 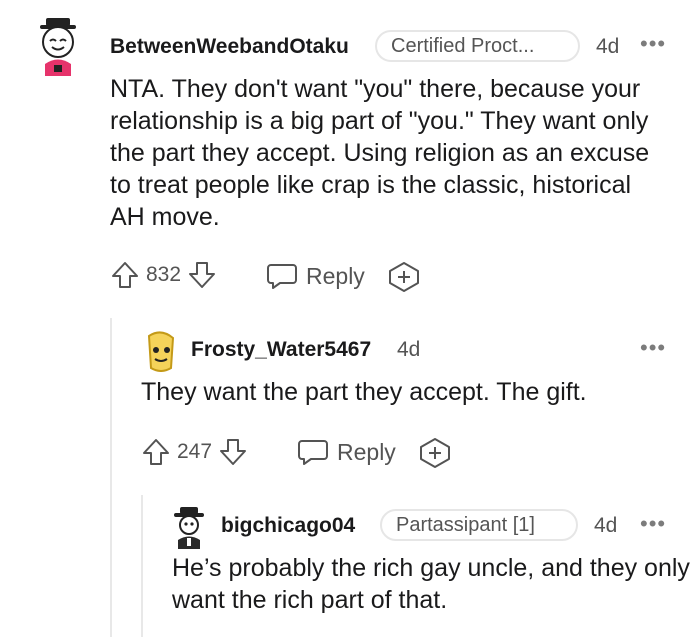 I want to click on vote-controls: 832, so click(x=163, y=275).